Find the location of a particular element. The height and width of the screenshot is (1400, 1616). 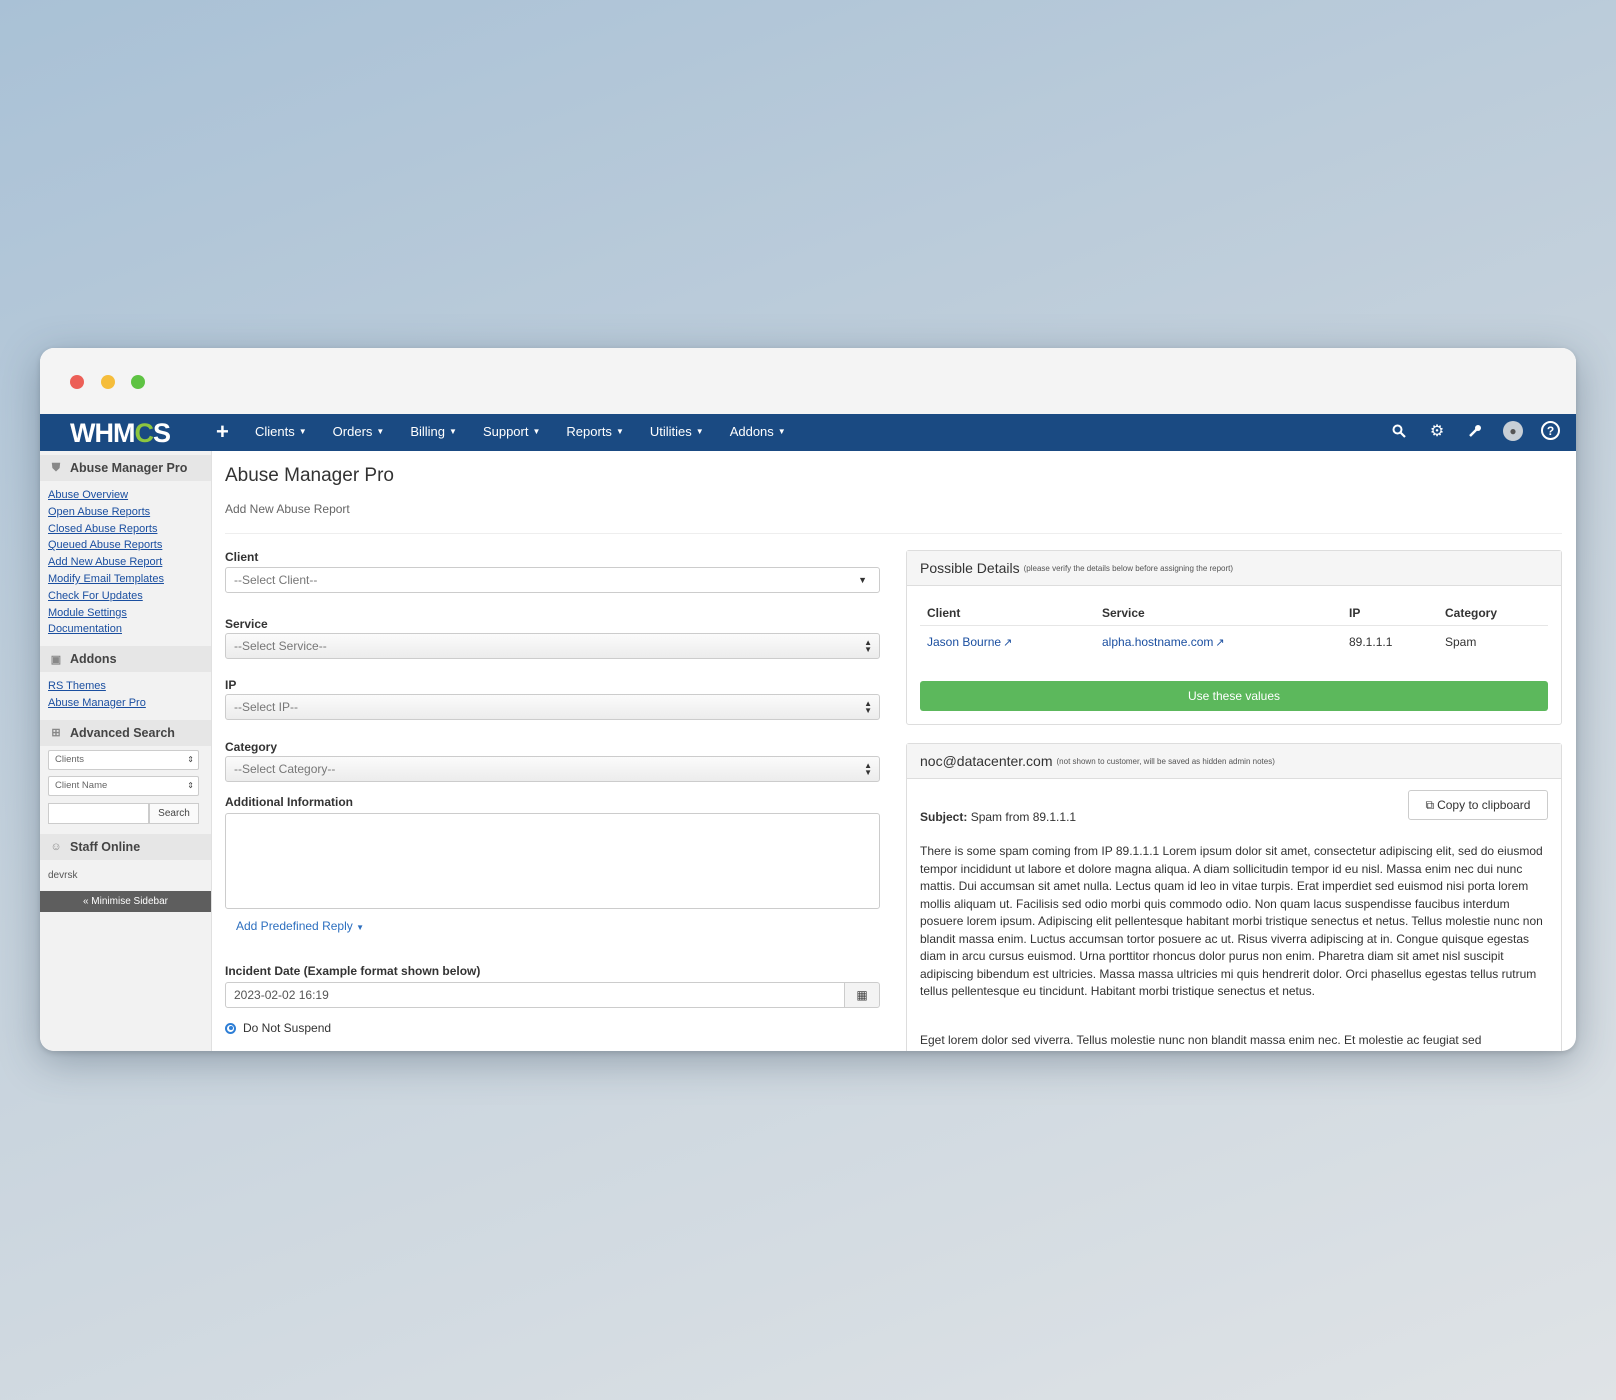

incident-date-input: 2023-02-02 16:19 is located at coordinates (535, 995).